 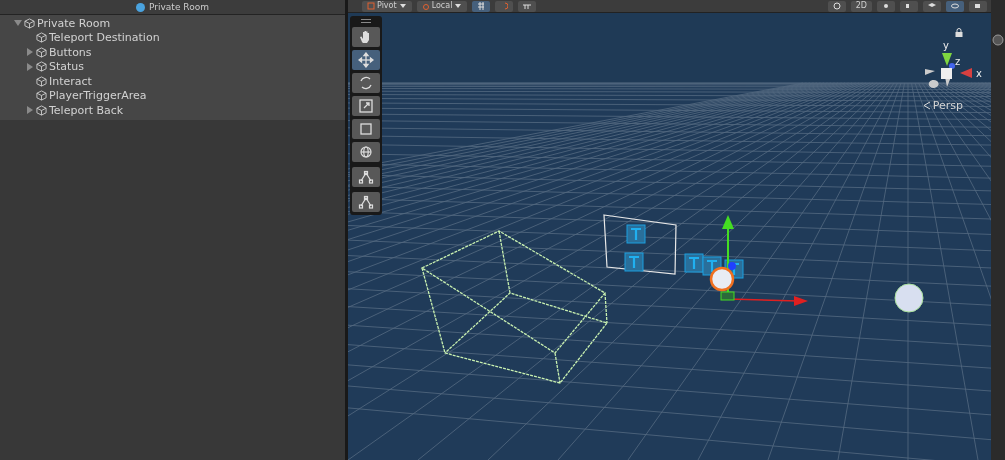 What do you see at coordinates (959, 32) in the screenshot?
I see `lock-icon` at bounding box center [959, 32].